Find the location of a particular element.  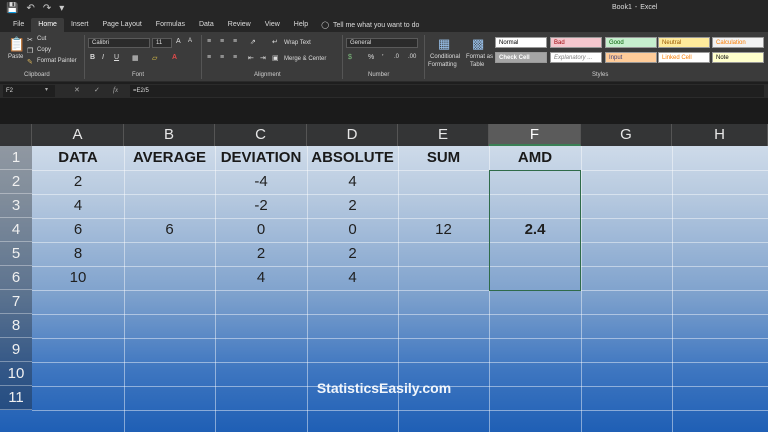

font-size-dropdown: 11 is located at coordinates (162, 43).